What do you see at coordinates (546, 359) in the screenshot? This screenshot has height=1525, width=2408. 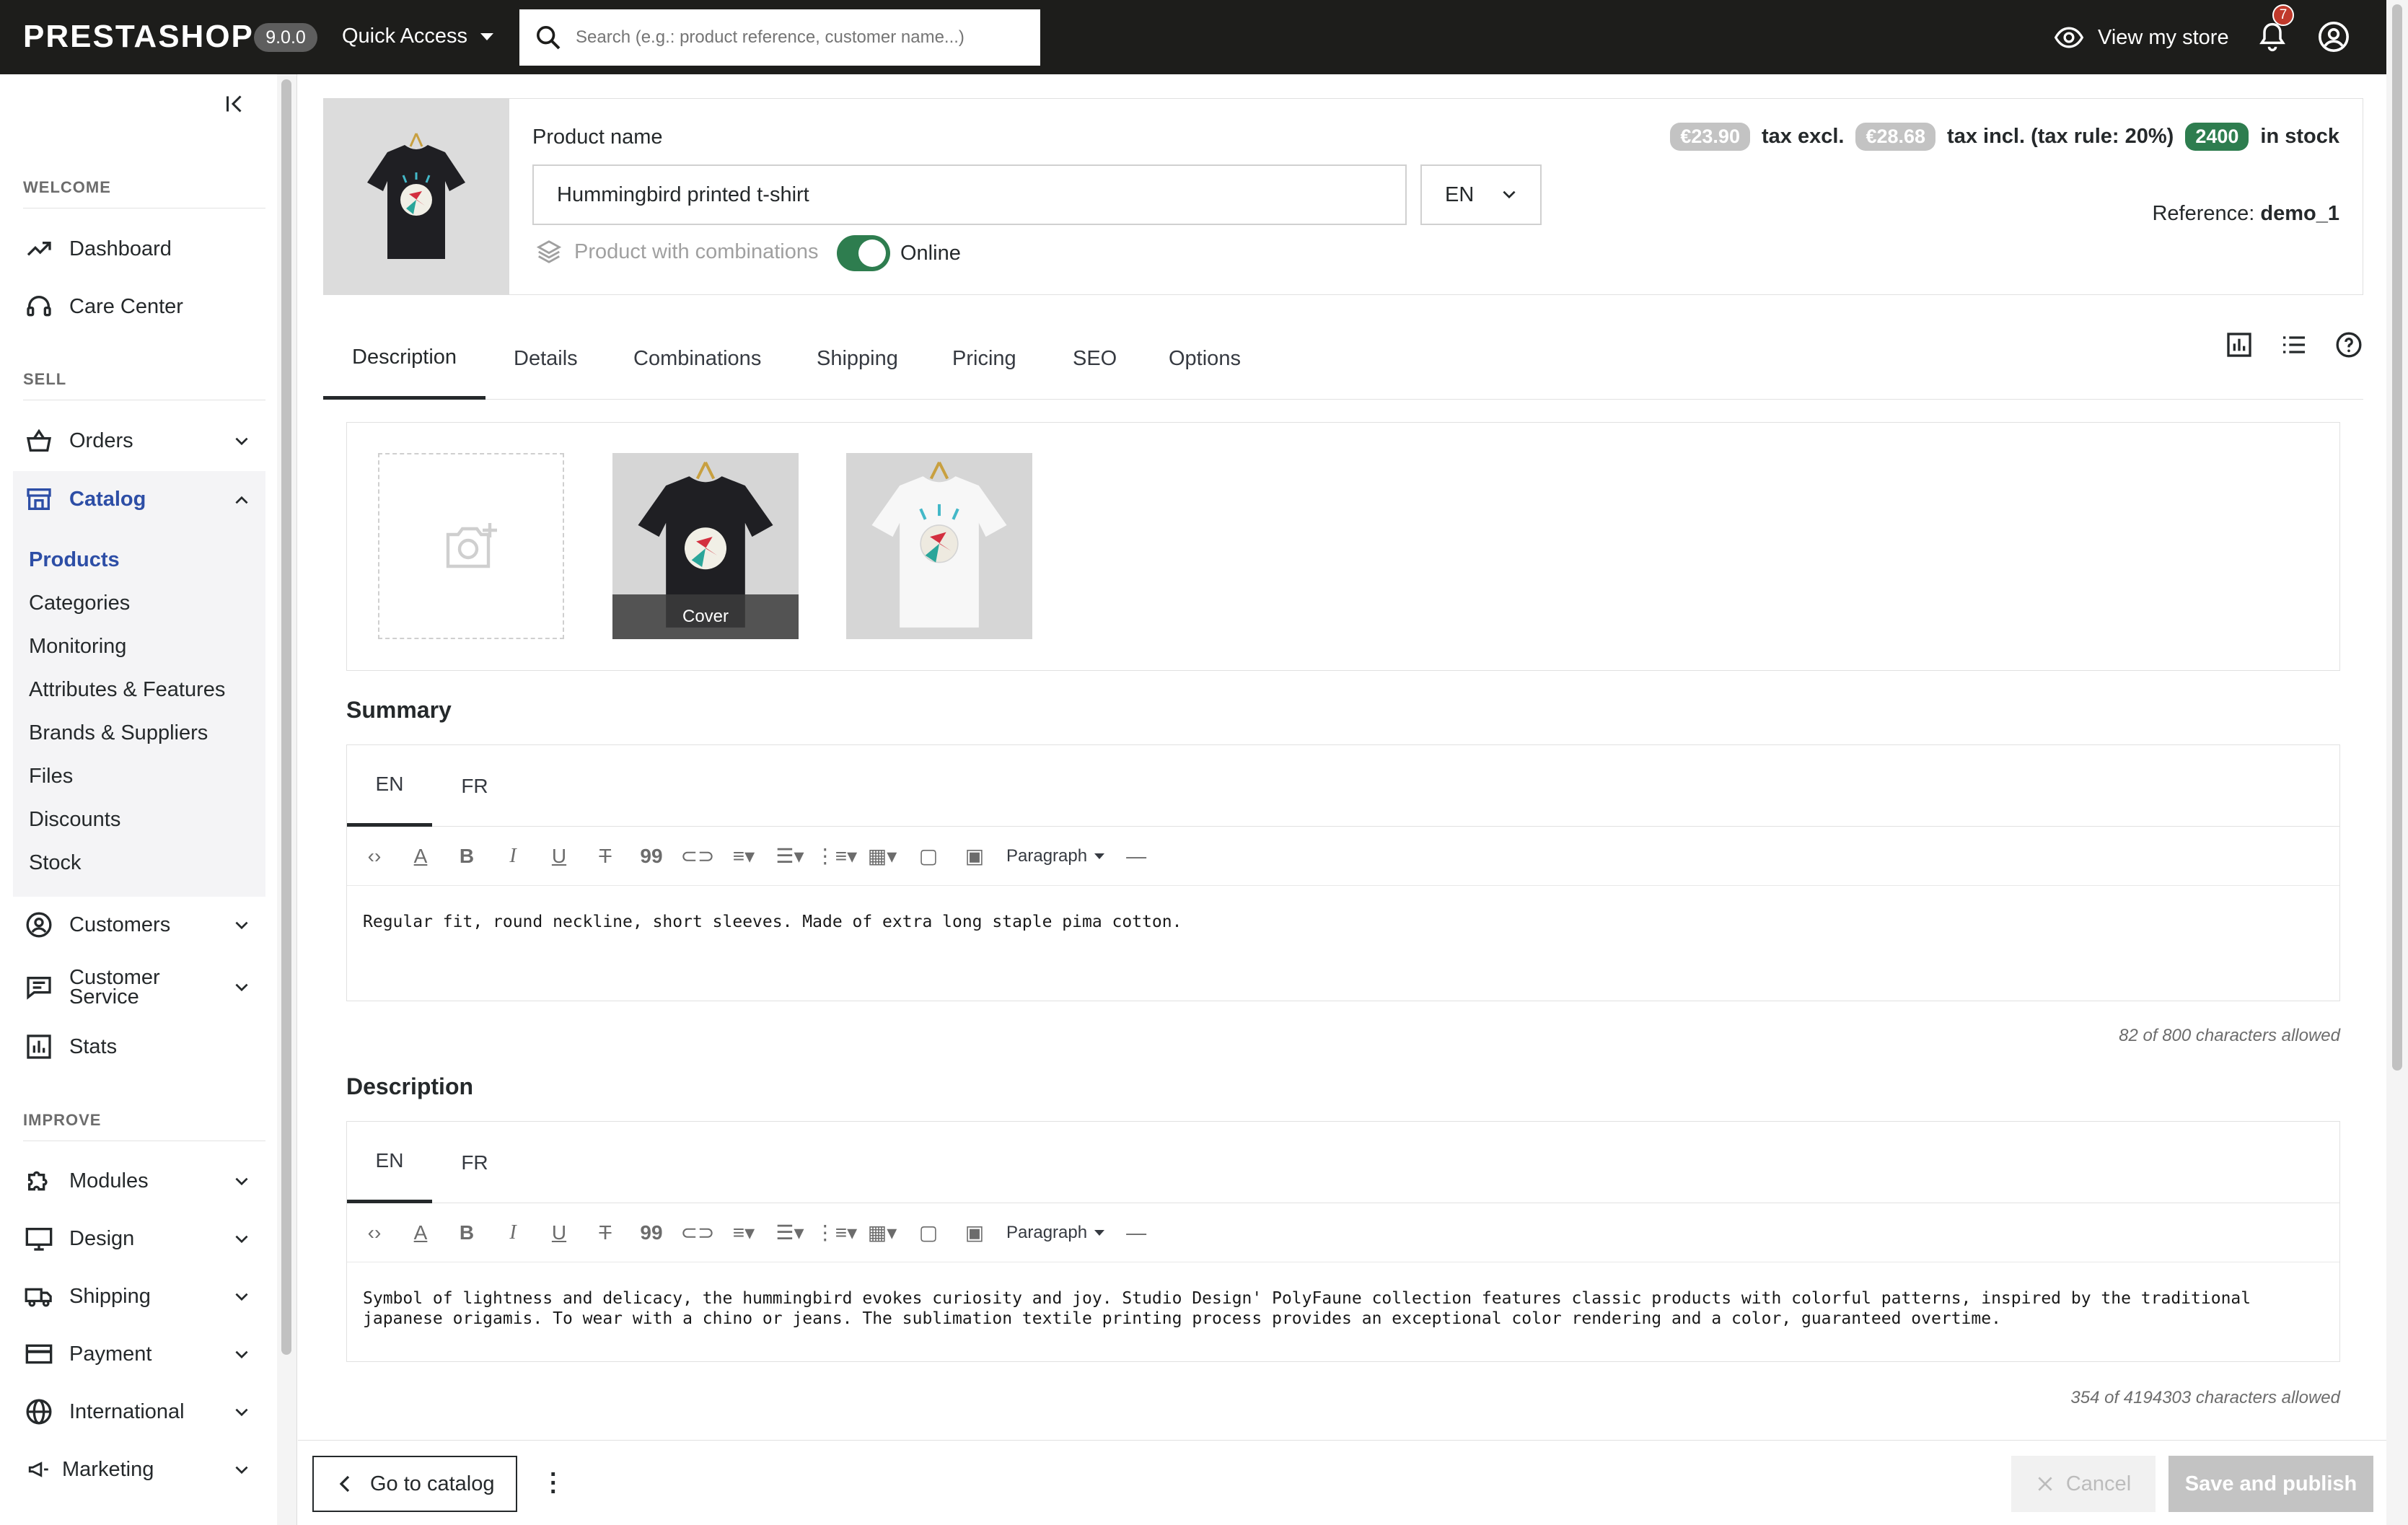 I see `tab-details: Details` at bounding box center [546, 359].